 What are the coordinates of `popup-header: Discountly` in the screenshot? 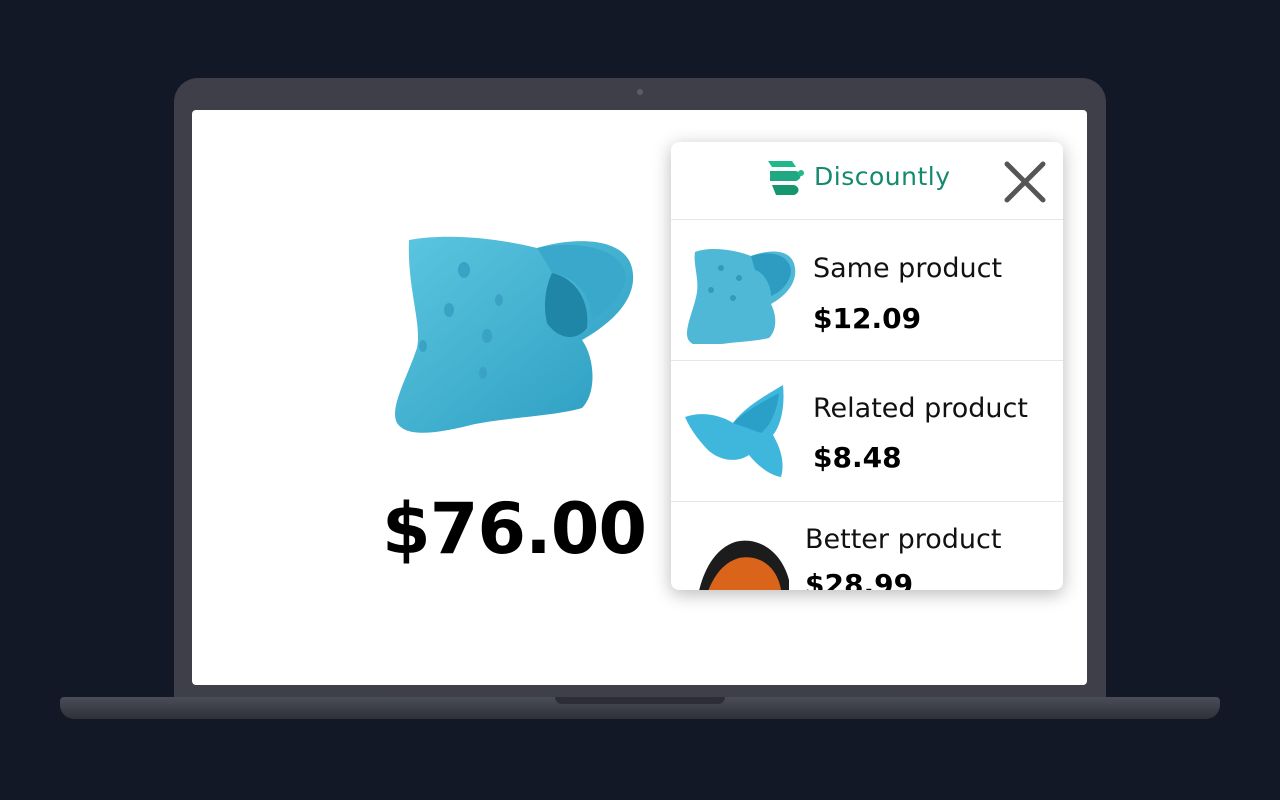 It's located at (867, 181).